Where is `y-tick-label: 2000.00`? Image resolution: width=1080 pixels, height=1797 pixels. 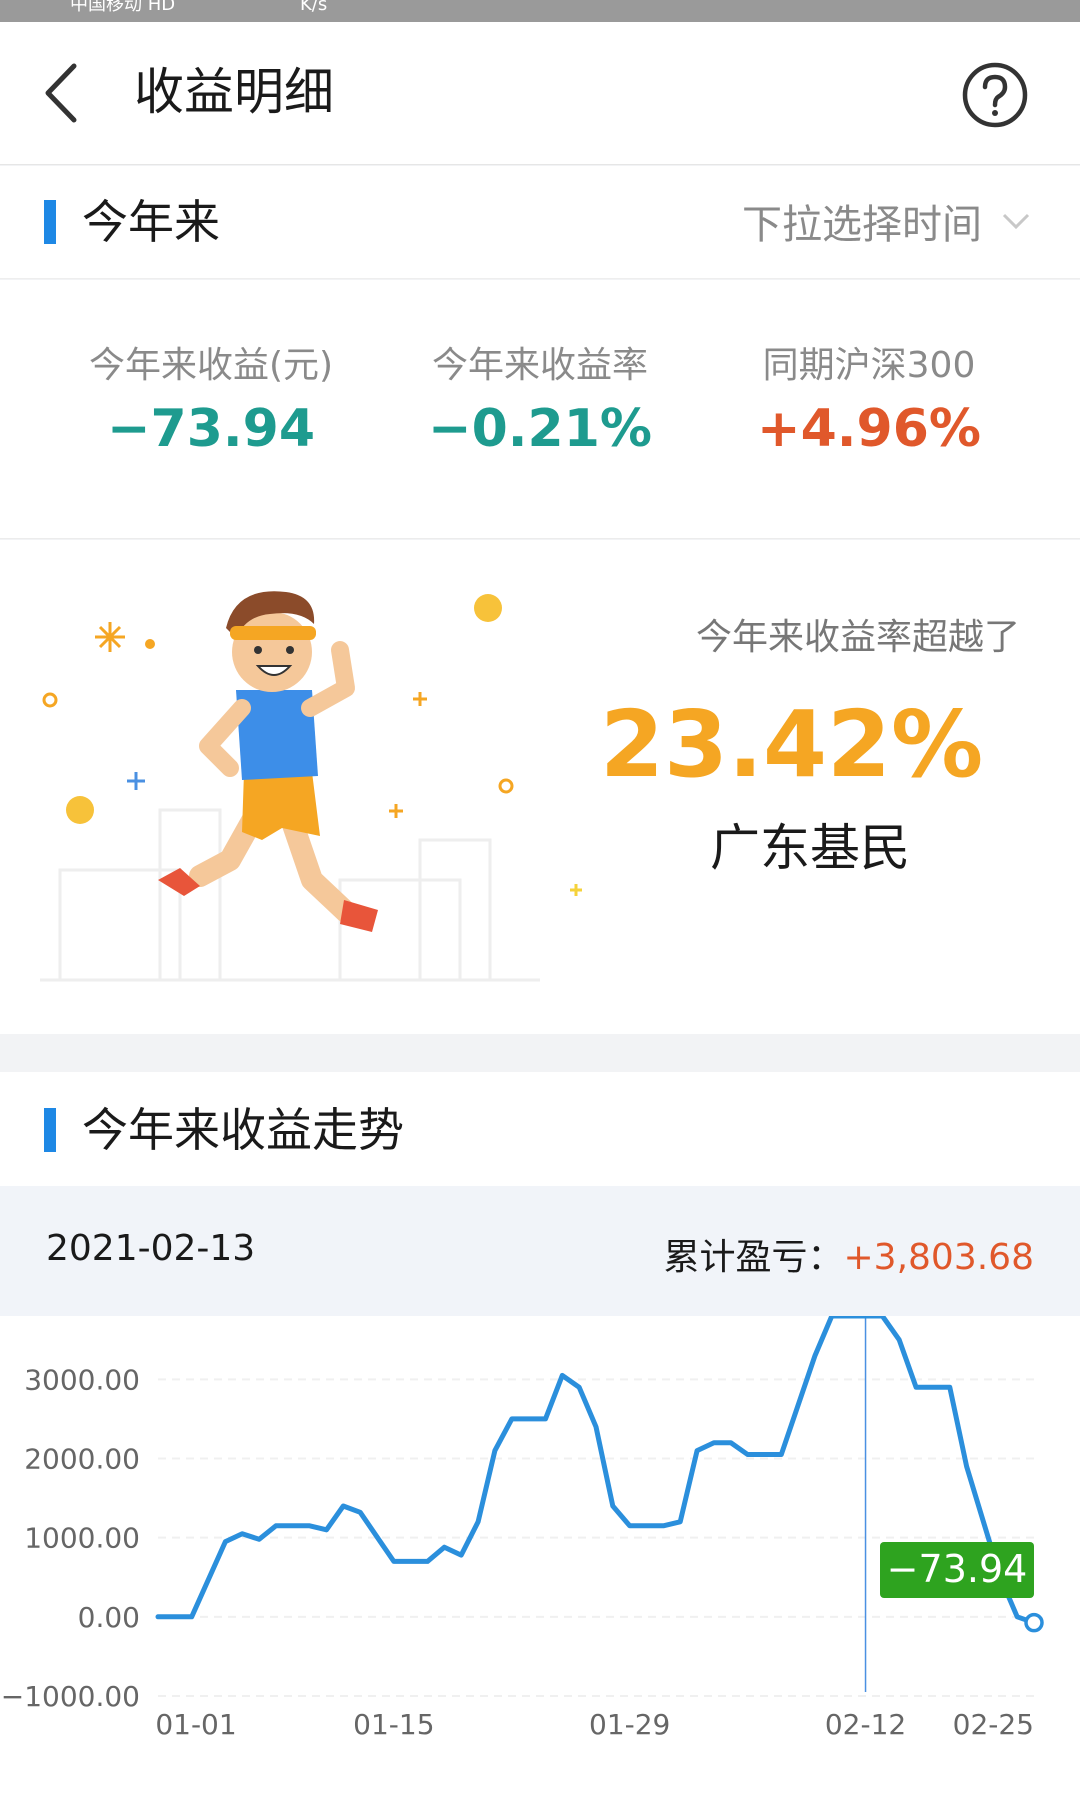
y-tick-label: 2000.00 is located at coordinates (82, 1459).